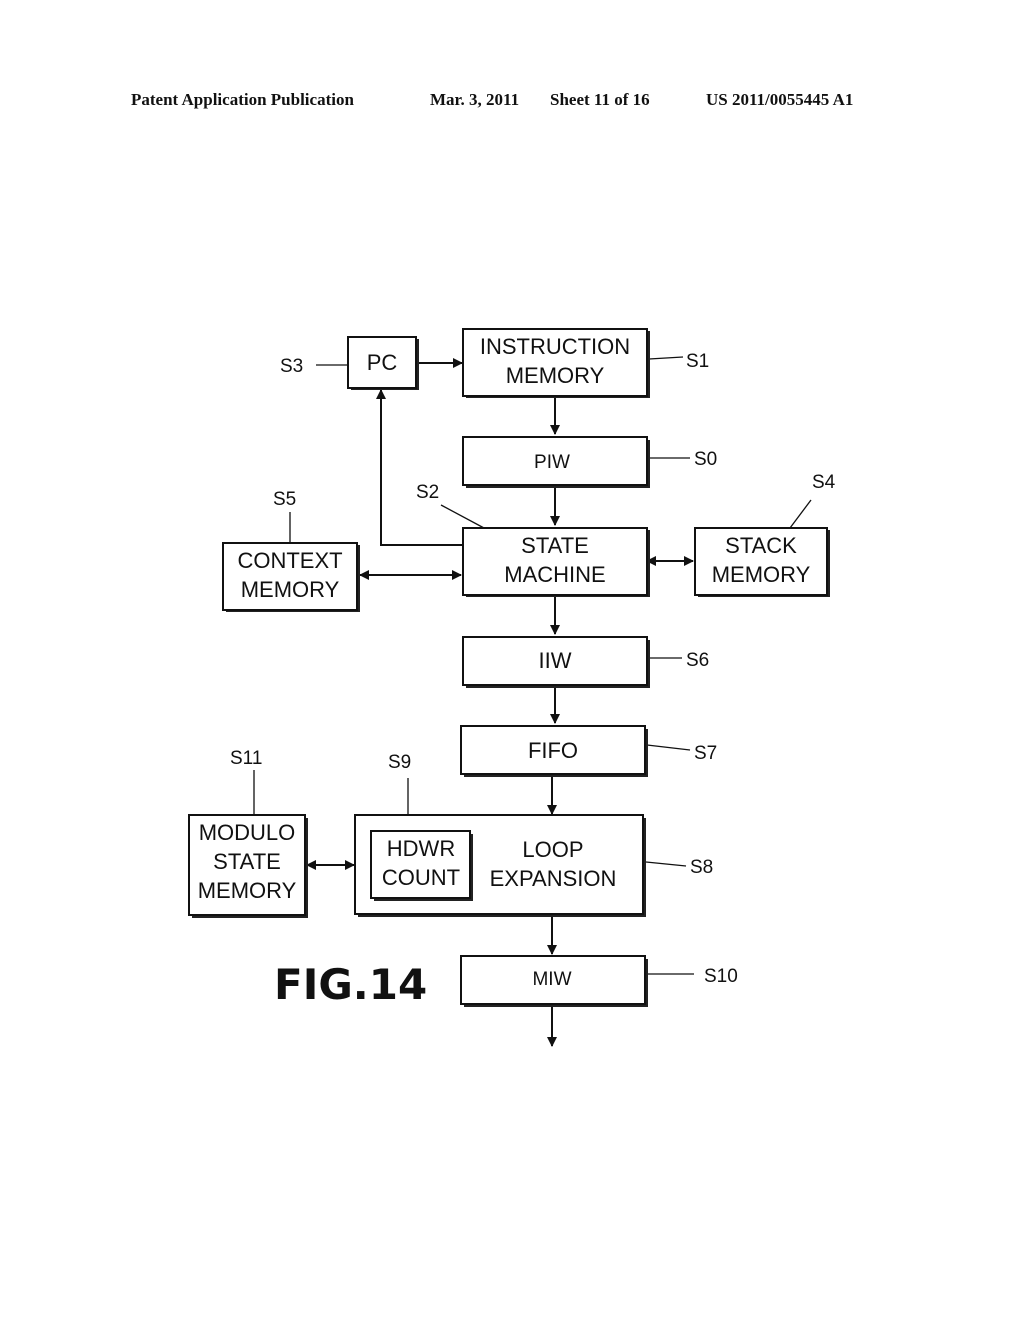 This screenshot has width=1024, height=1320. Describe the element at coordinates (350, 984) in the screenshot. I see `figure-label: FIG.14` at that location.